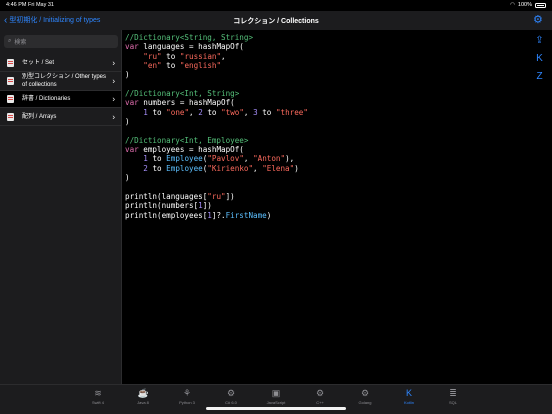 The width and height of the screenshot is (552, 414). What do you see at coordinates (30, 5) in the screenshot?
I see `status-time: 4:46 PM Fri May 31` at bounding box center [30, 5].